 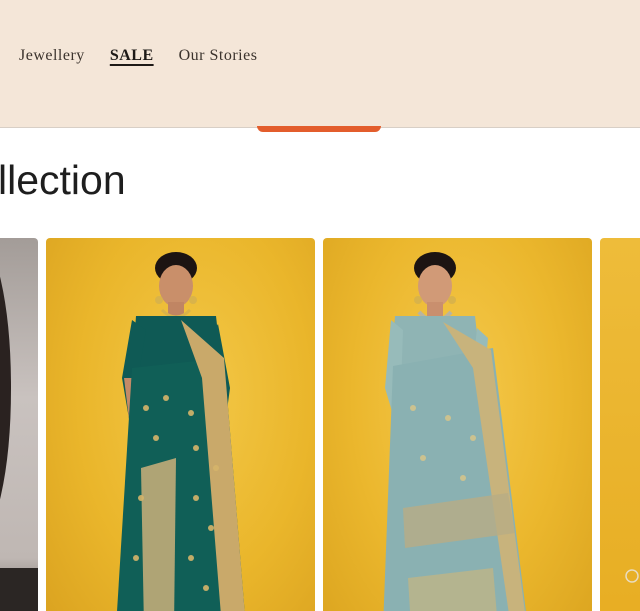 I want to click on collection-title: llection, so click(x=63, y=180).